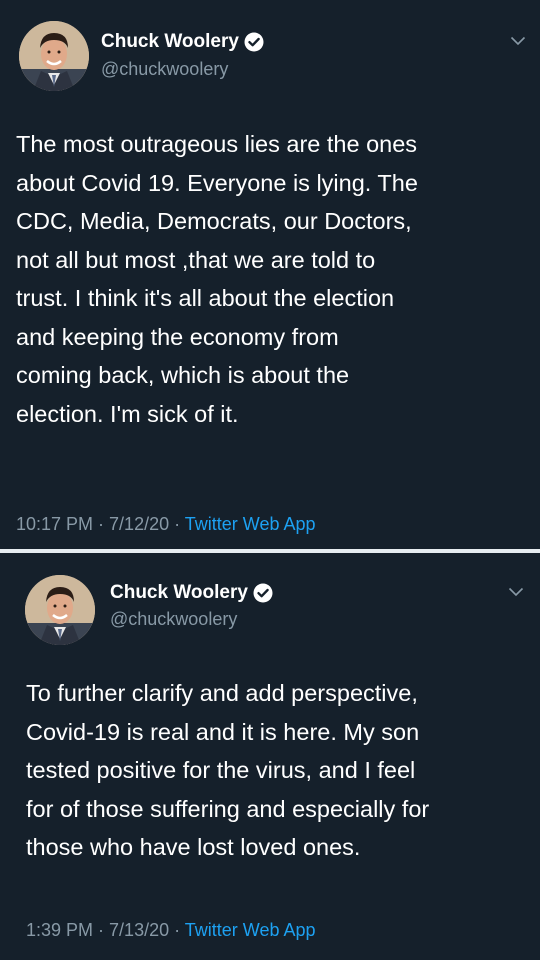 Image resolution: width=540 pixels, height=960 pixels. I want to click on tweet-text-line: Covid-19 is real and it is here. My son, so click(223, 731).